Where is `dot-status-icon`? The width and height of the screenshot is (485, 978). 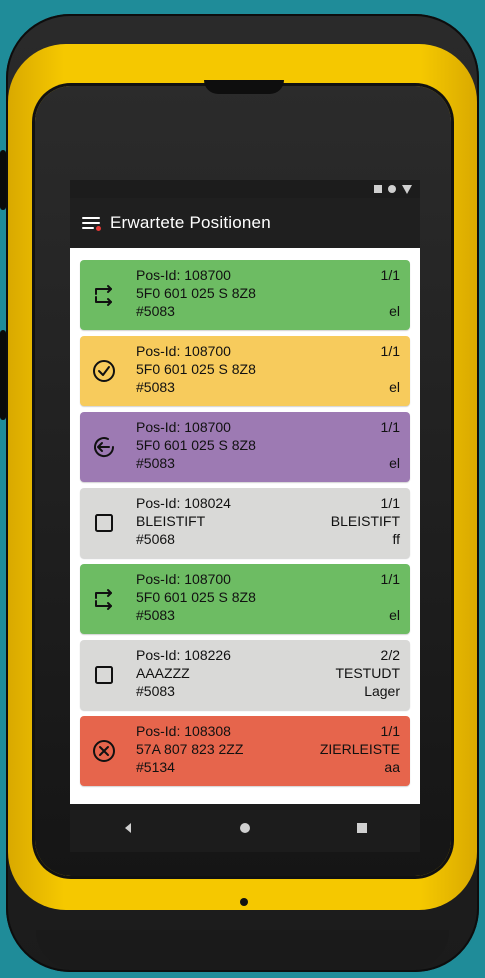 dot-status-icon is located at coordinates (392, 189).